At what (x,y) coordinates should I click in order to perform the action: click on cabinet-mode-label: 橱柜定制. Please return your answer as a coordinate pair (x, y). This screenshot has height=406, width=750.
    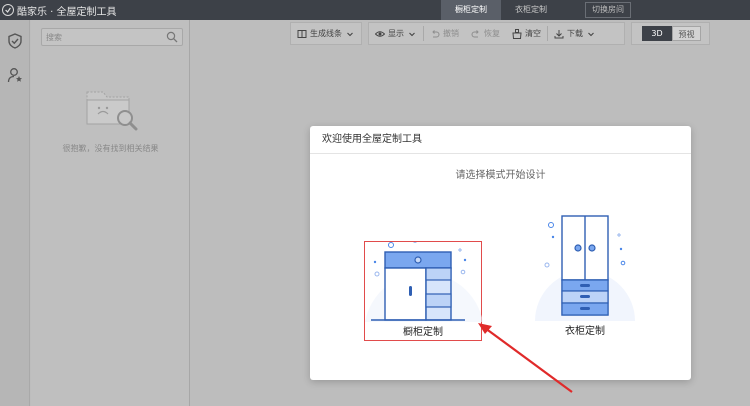
    Looking at the image, I should click on (423, 332).